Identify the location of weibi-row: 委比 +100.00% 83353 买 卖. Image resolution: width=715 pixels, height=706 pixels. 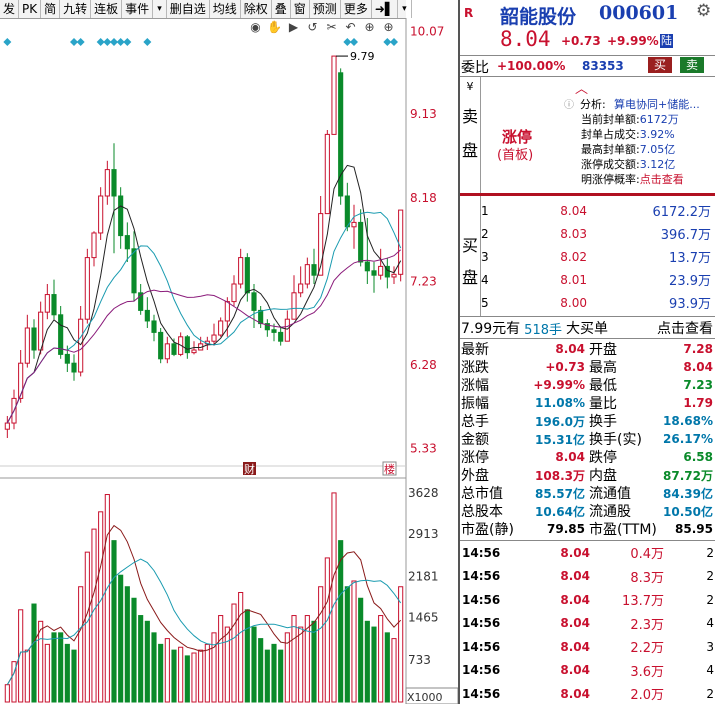
(587, 66).